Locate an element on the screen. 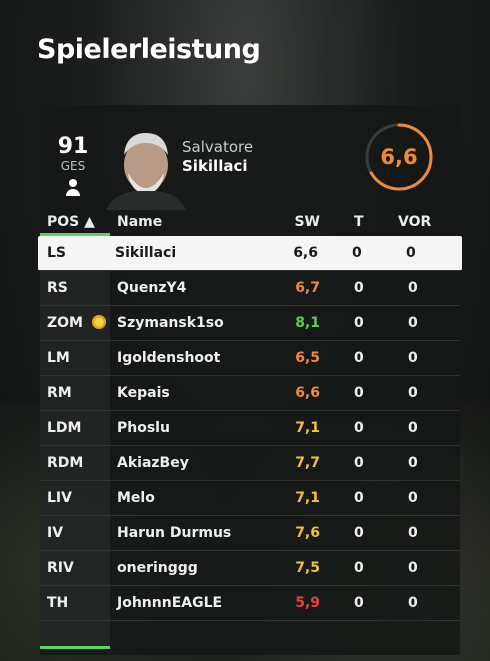 The width and height of the screenshot is (490, 661). row-rating: 7,6 is located at coordinates (307, 533).